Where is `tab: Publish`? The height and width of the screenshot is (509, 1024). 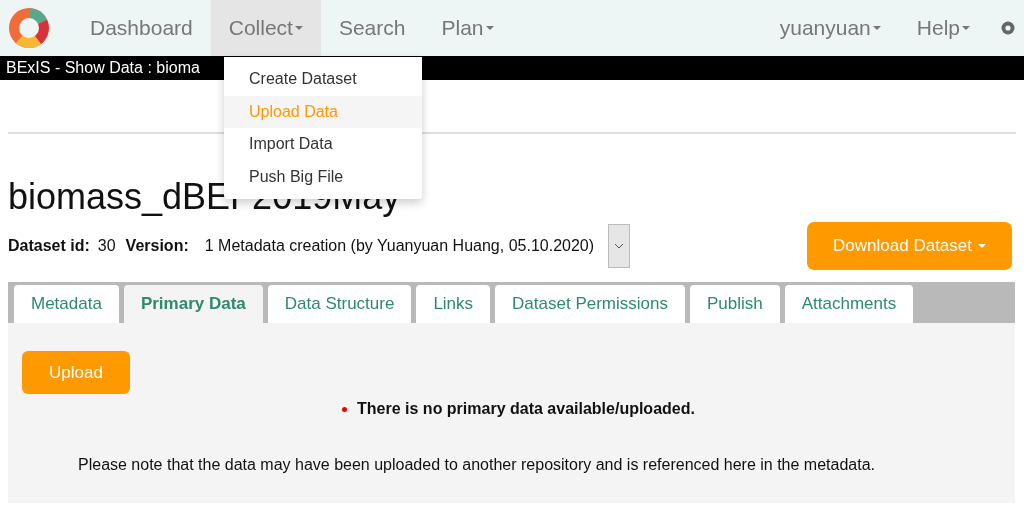 tab: Publish is located at coordinates (734, 304).